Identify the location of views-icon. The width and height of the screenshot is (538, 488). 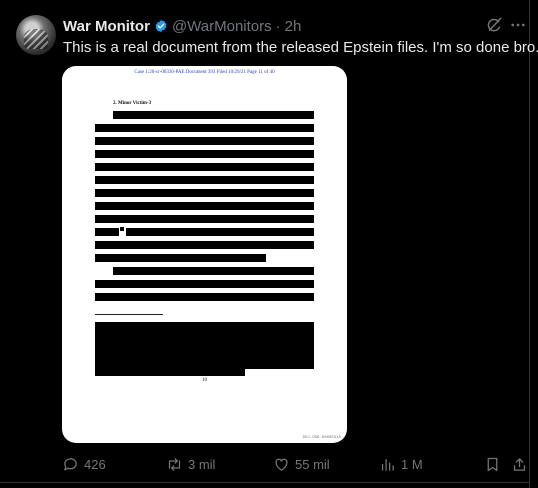
(387, 464).